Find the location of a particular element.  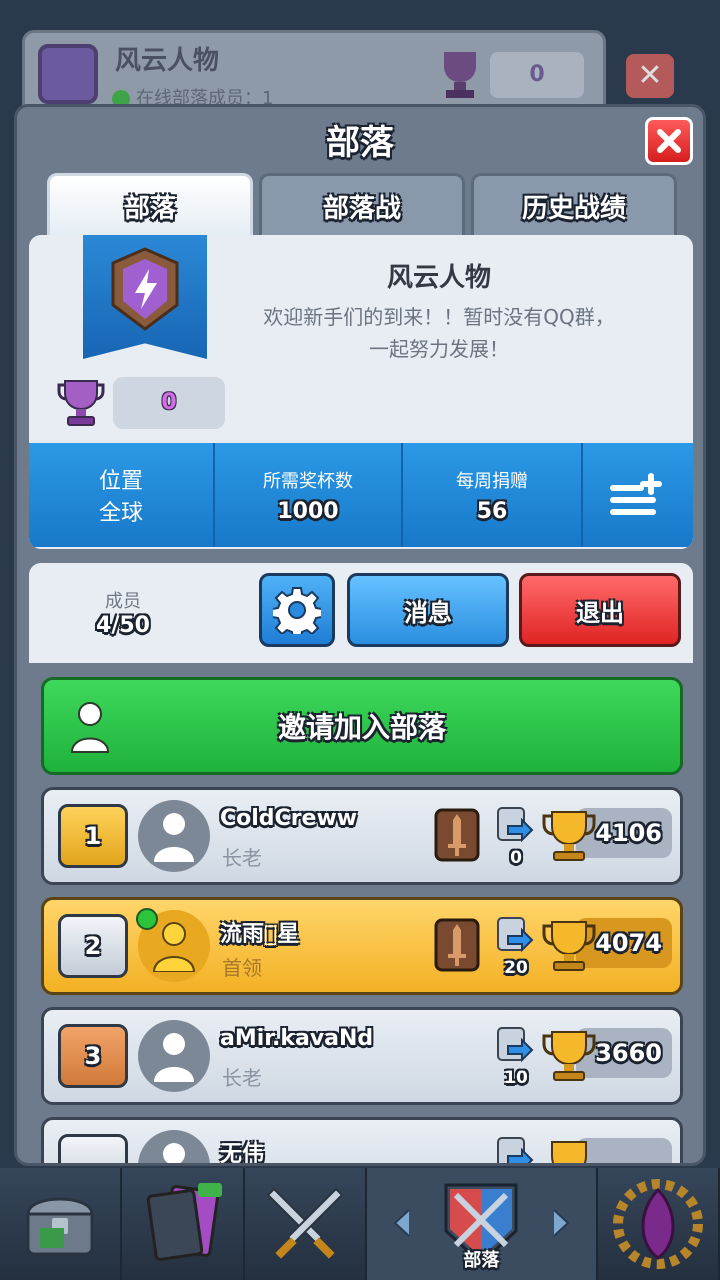

laurel-gem-icon is located at coordinates (657, 1224).